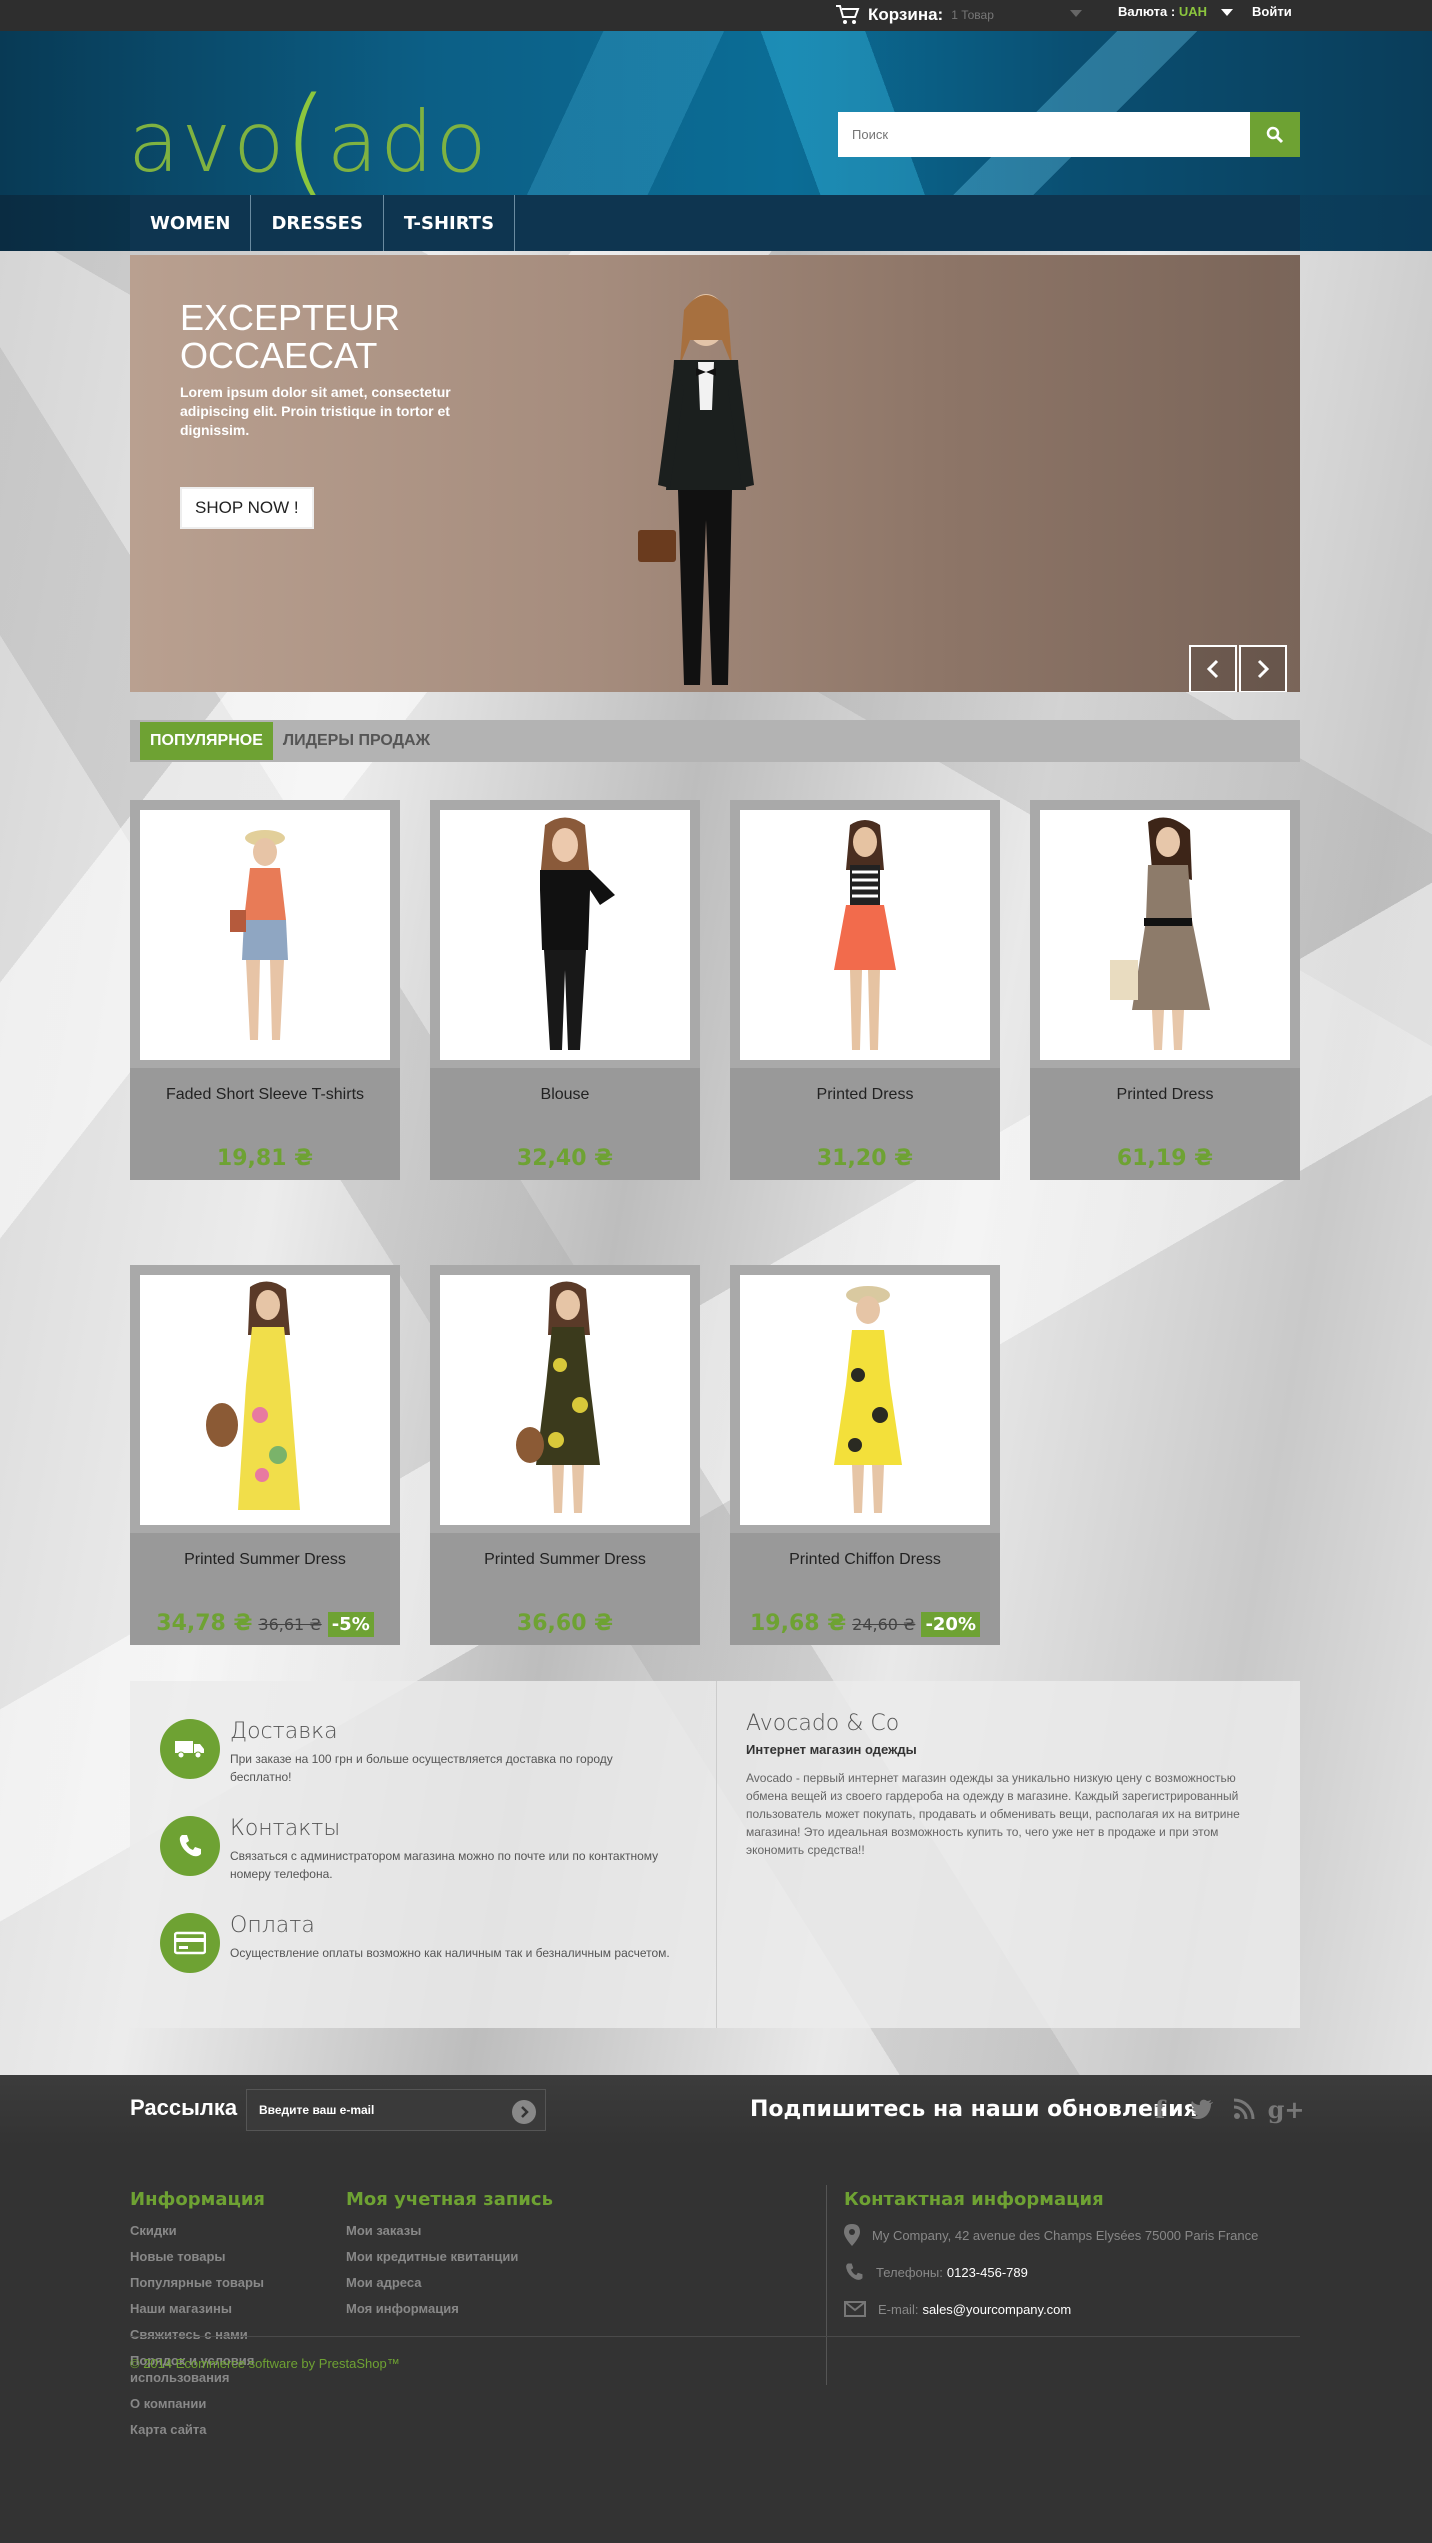  I want to click on newsletter-placeholder: Введите ваш e-mail, so click(317, 2110).